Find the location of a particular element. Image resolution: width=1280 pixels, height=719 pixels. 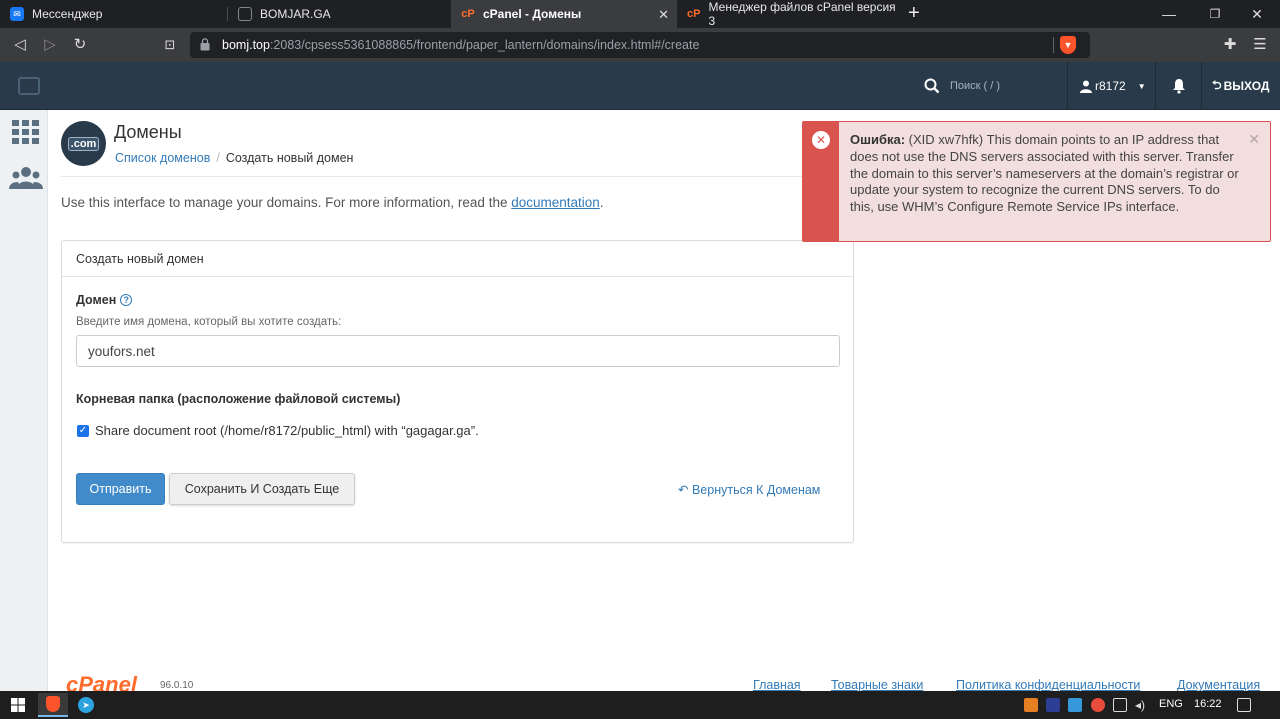

return-to-domains-label: Вернуться К Доменам is located at coordinates (756, 490).